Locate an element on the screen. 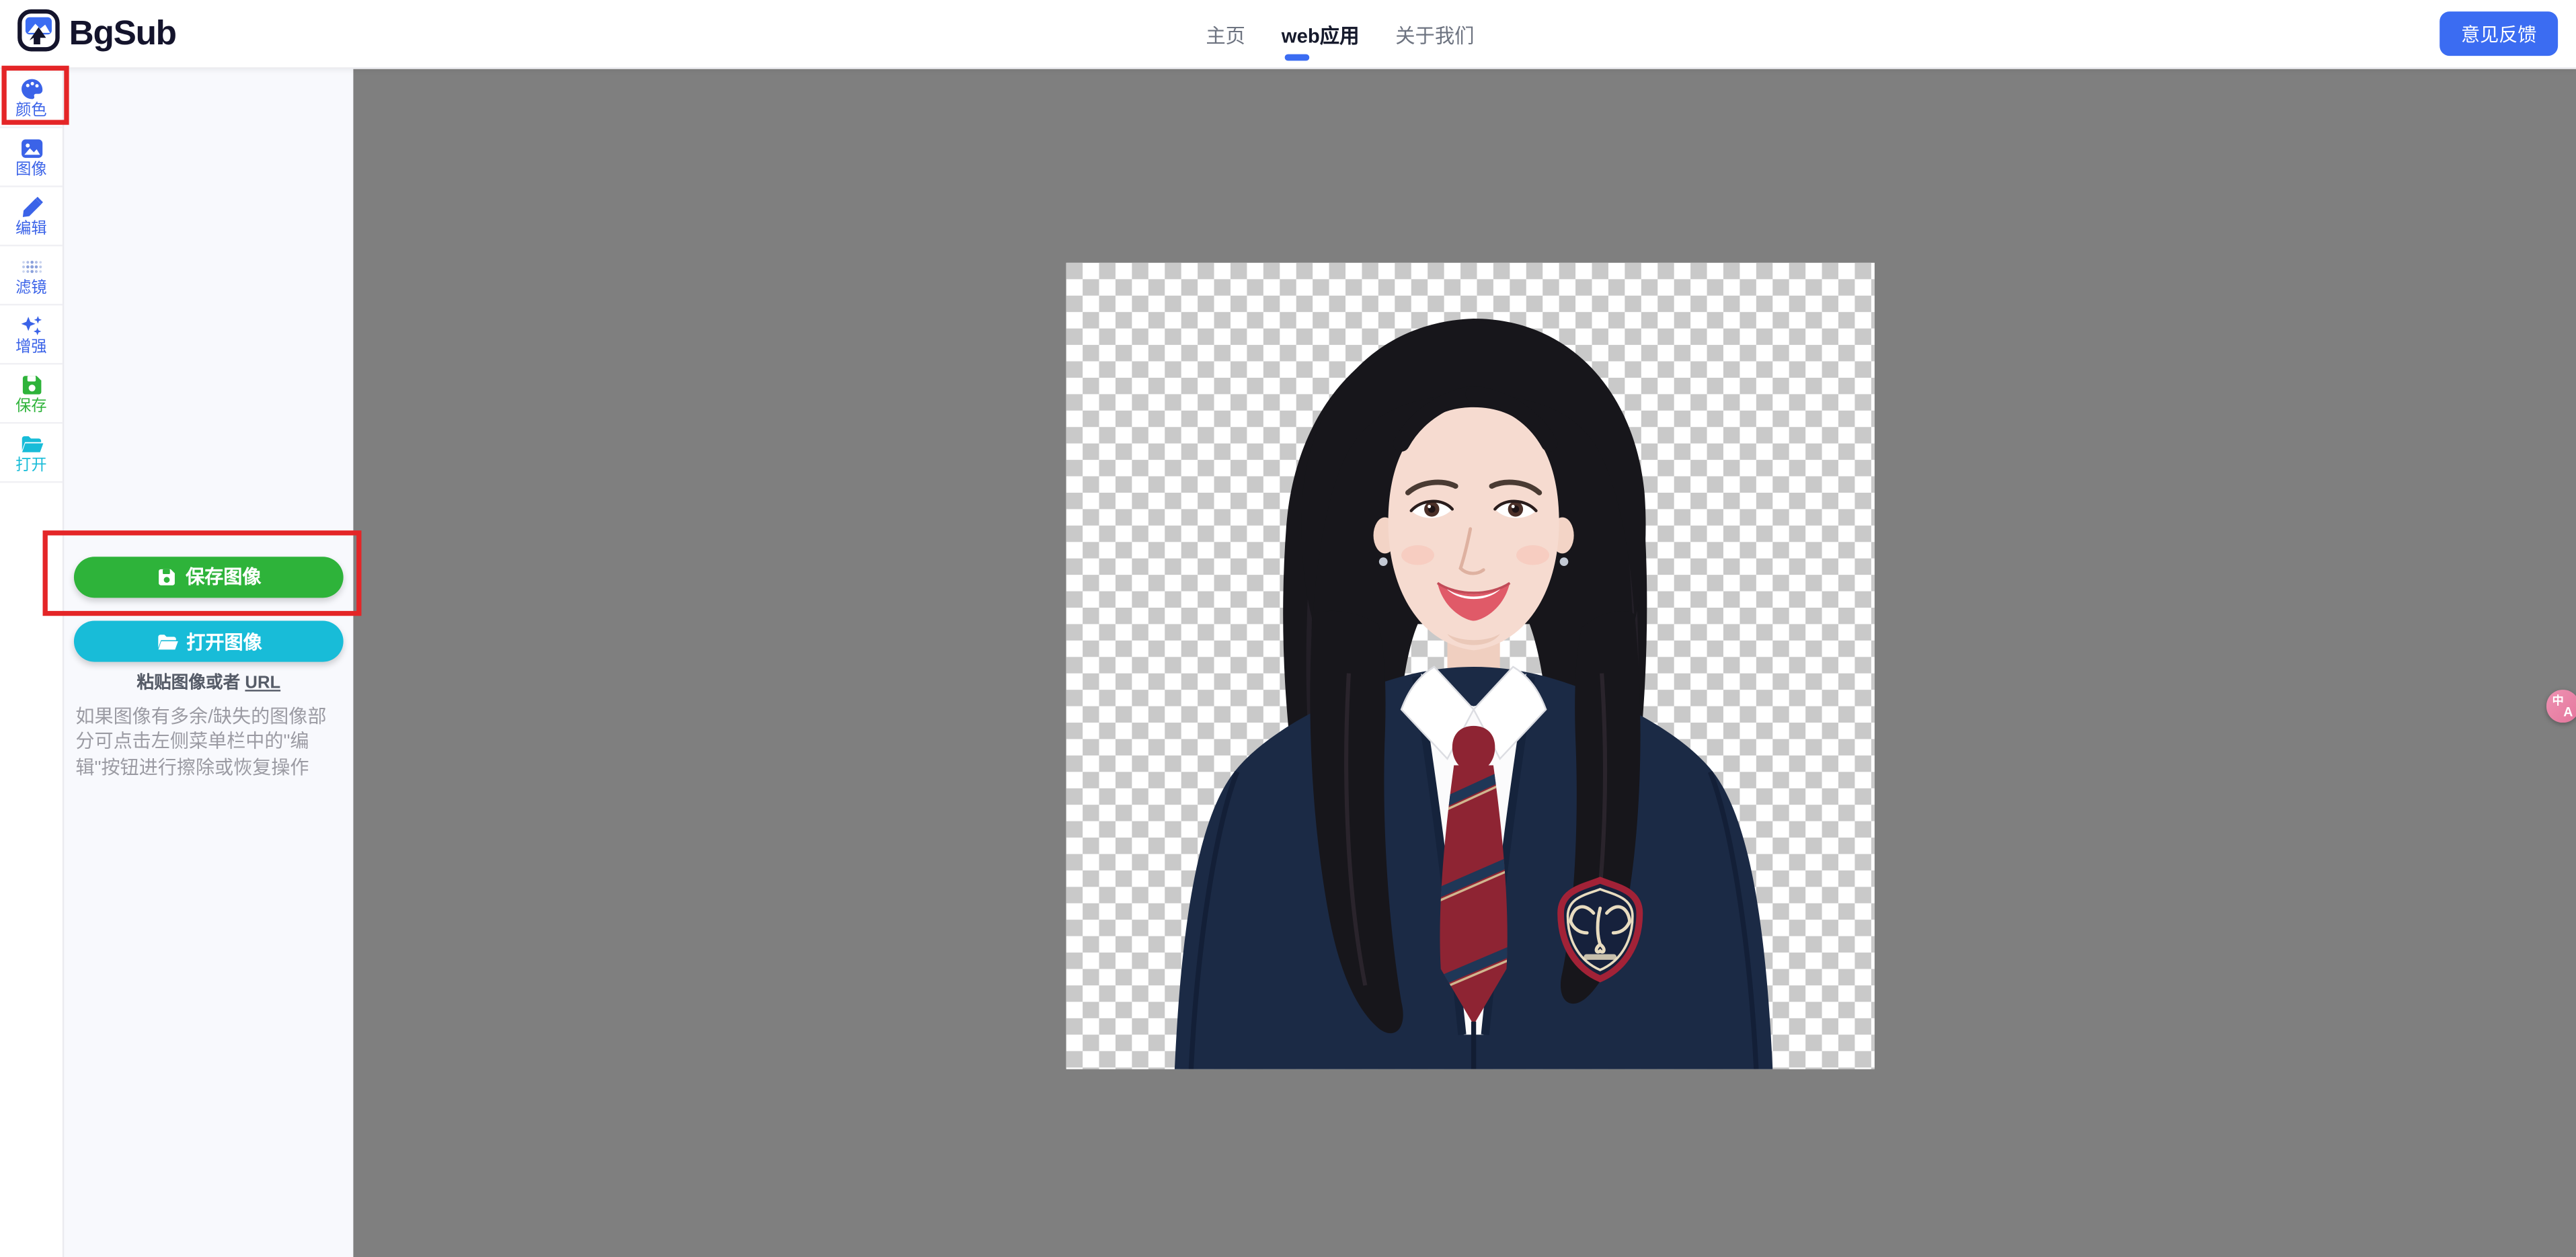 This screenshot has height=1257, width=2576. main-nav: 主页 web应用 关于我们 is located at coordinates (1341, 34).